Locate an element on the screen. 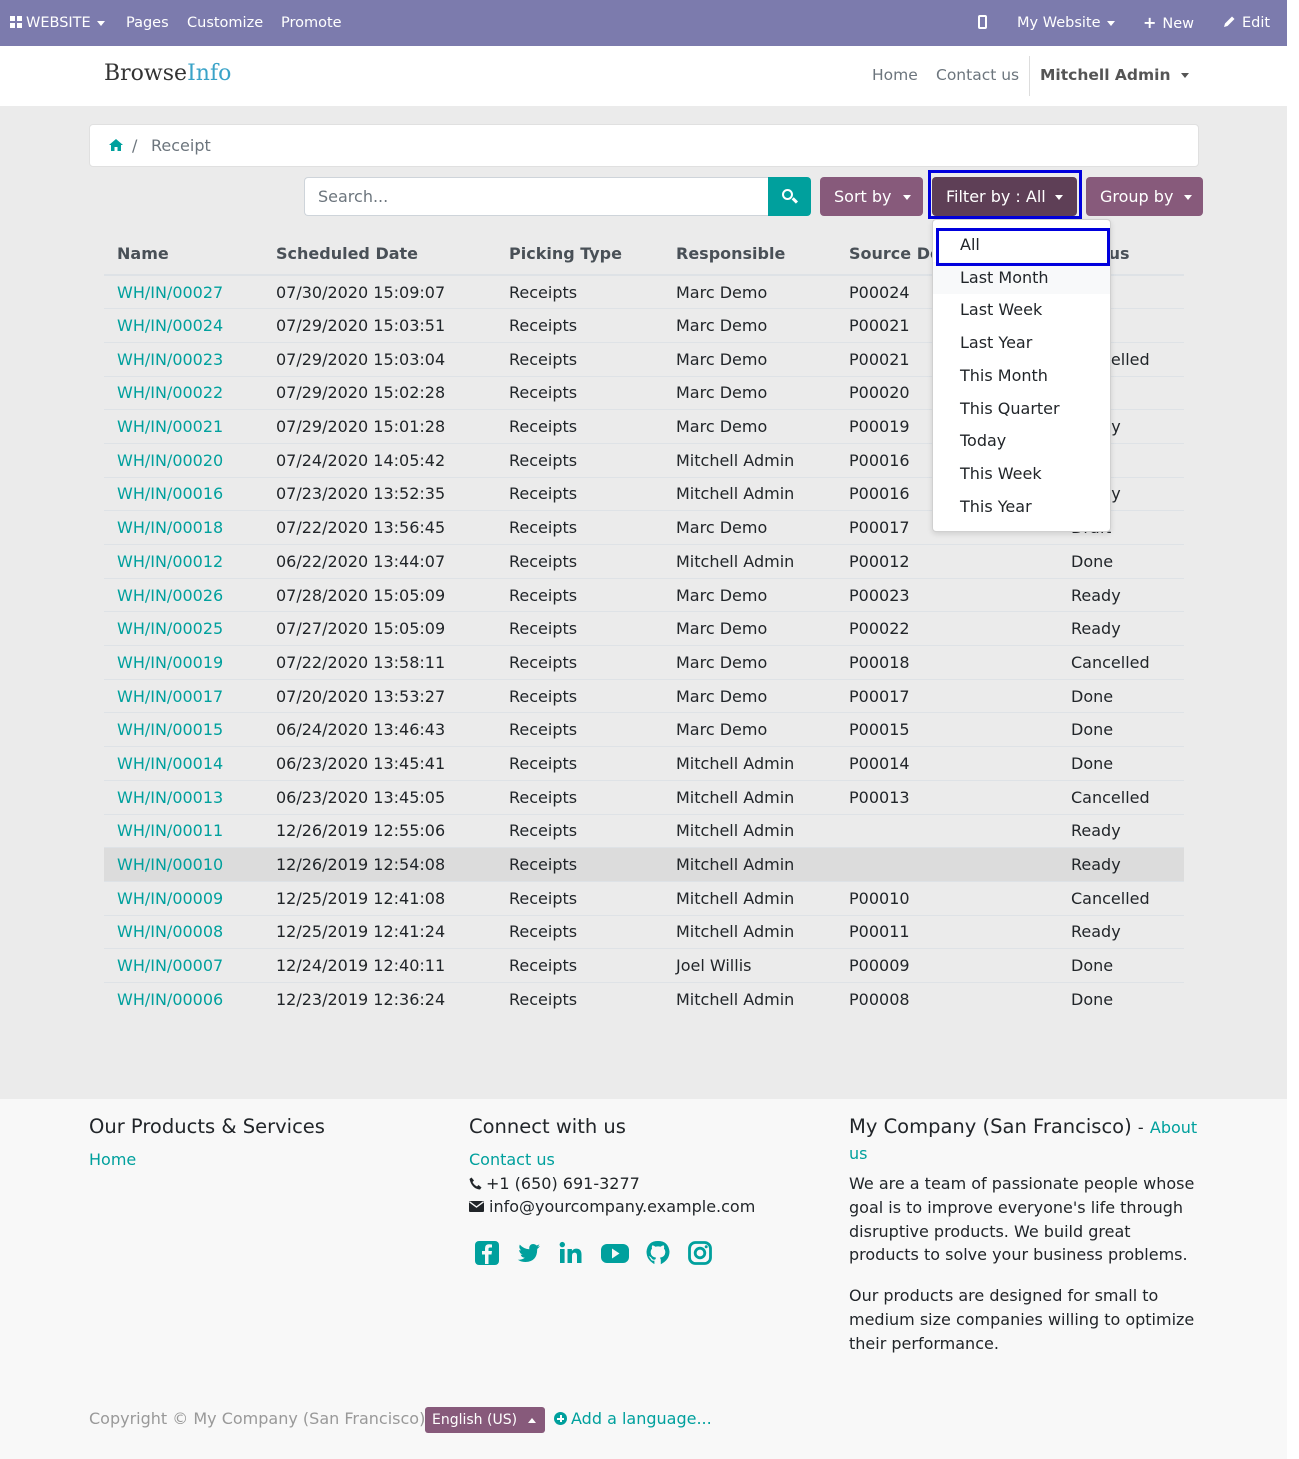 This screenshot has height=1459, width=1299. home-icon is located at coordinates (116, 145).